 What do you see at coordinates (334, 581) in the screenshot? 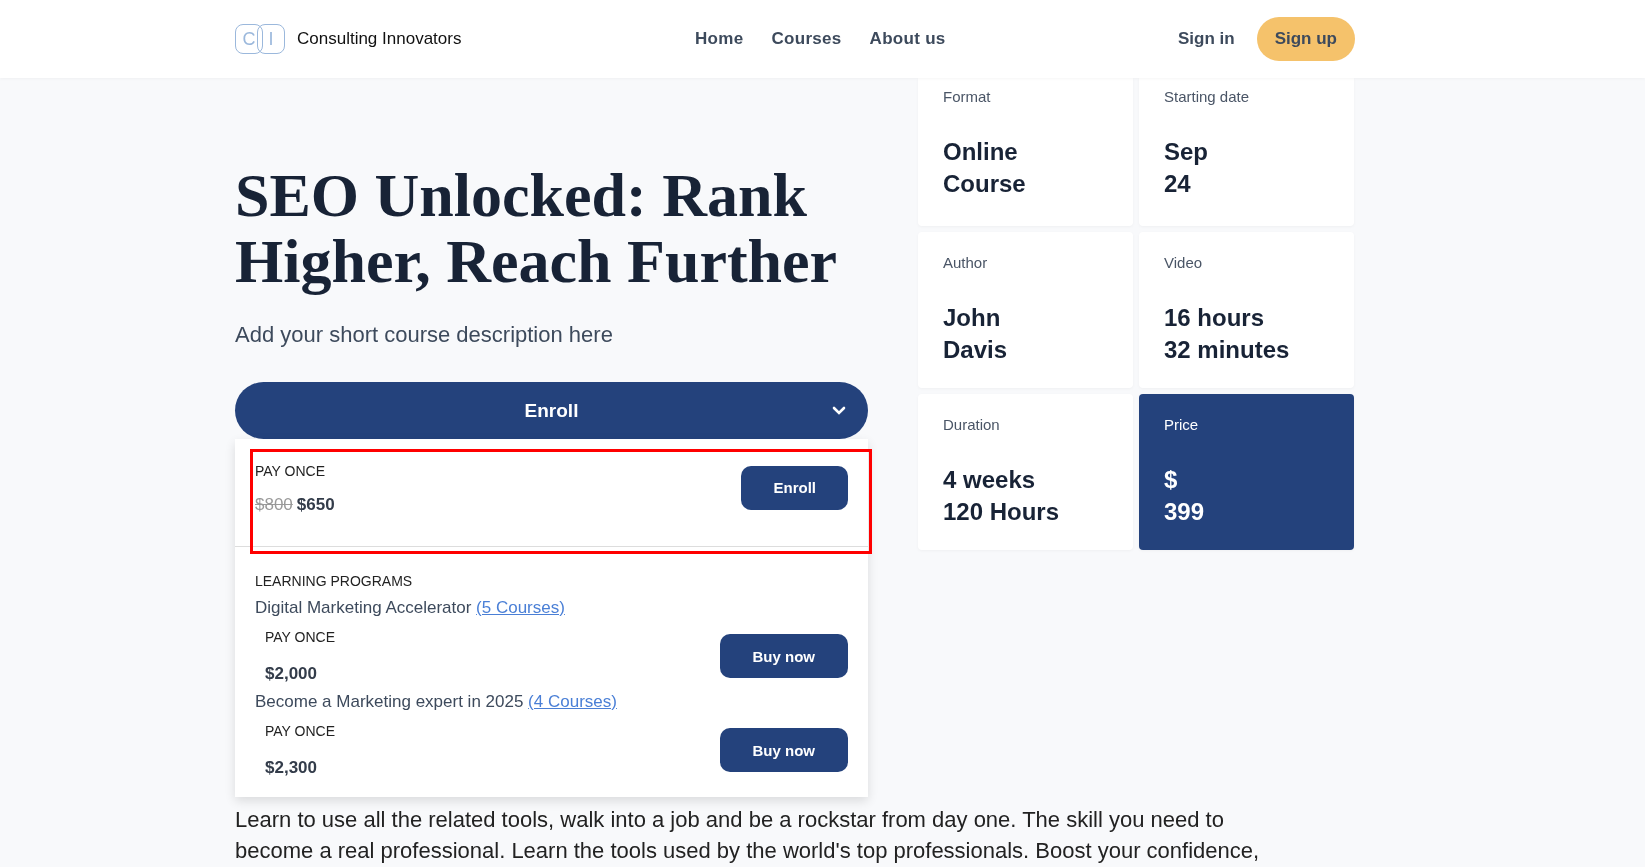
I see `section-heading: LEARNING PROGRAMS` at bounding box center [334, 581].